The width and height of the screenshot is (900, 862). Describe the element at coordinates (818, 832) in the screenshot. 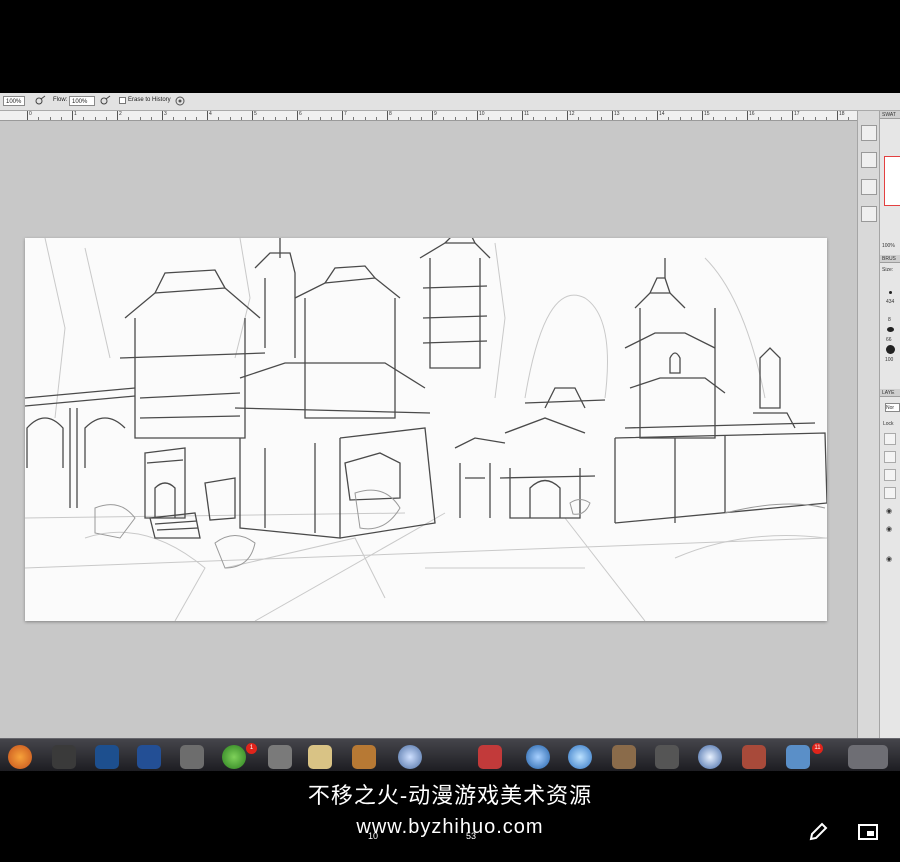

I see `pencil-icon` at that location.